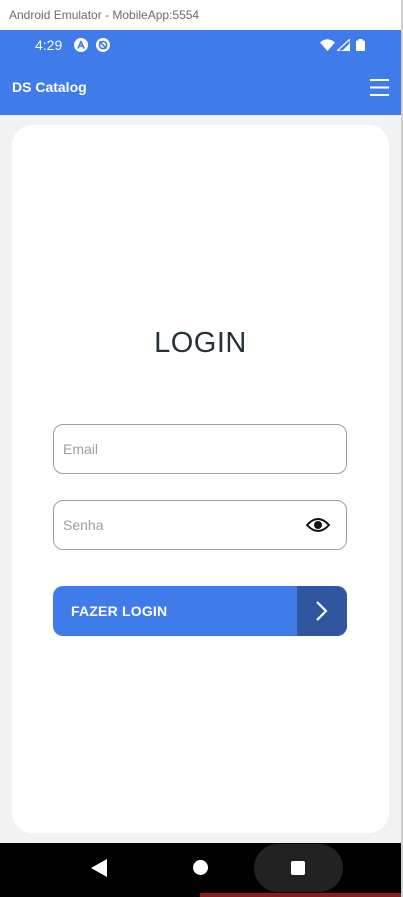 The image size is (403, 897). What do you see at coordinates (327, 45) in the screenshot?
I see `wifi-icon` at bounding box center [327, 45].